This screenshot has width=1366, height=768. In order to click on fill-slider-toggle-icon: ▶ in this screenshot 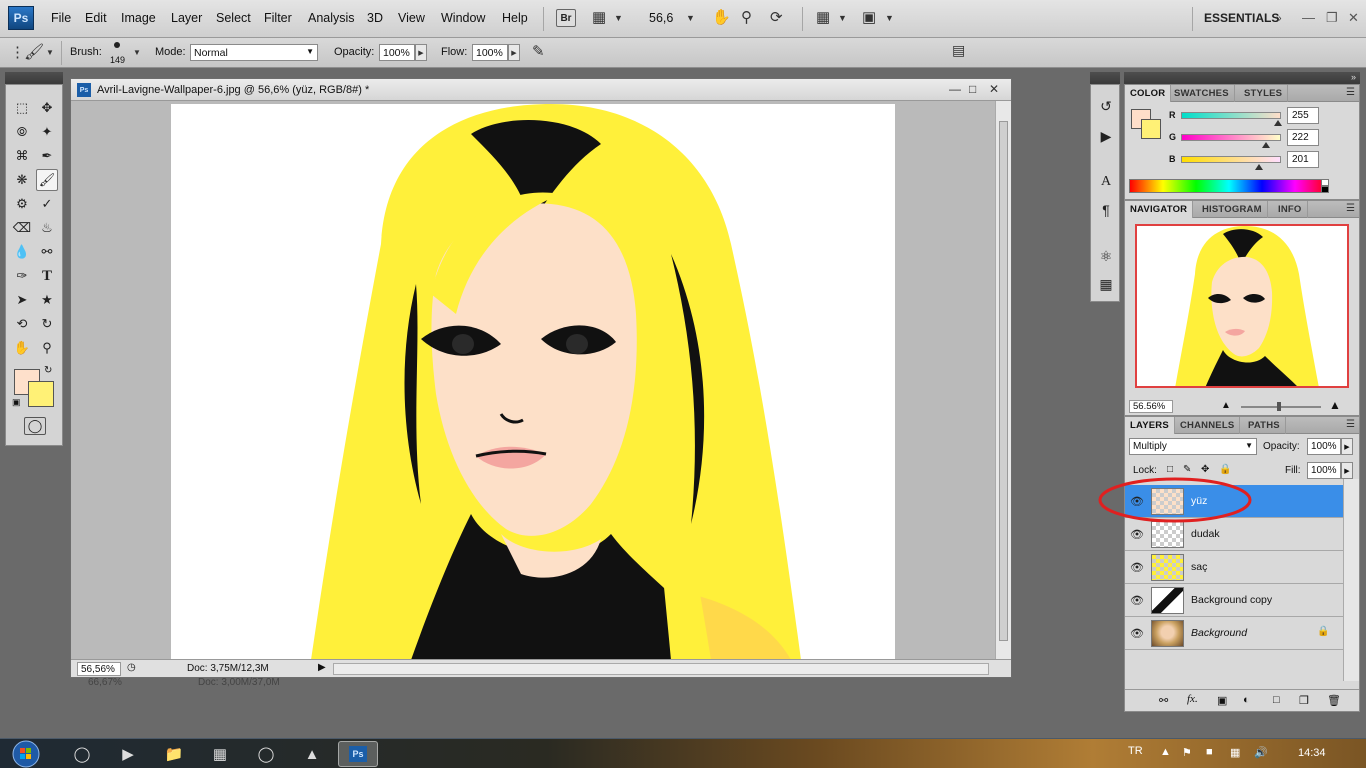, I will do `click(1347, 470)`.